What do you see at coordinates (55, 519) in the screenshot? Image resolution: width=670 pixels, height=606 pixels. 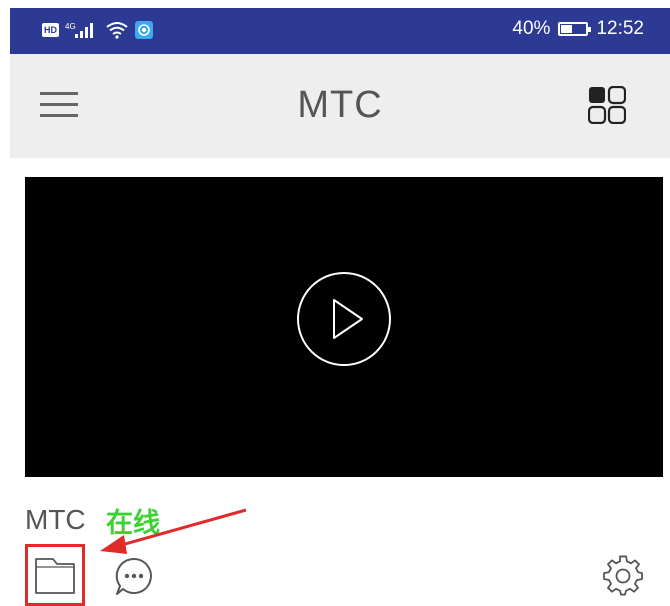 I see `device-name: MTC` at bounding box center [55, 519].